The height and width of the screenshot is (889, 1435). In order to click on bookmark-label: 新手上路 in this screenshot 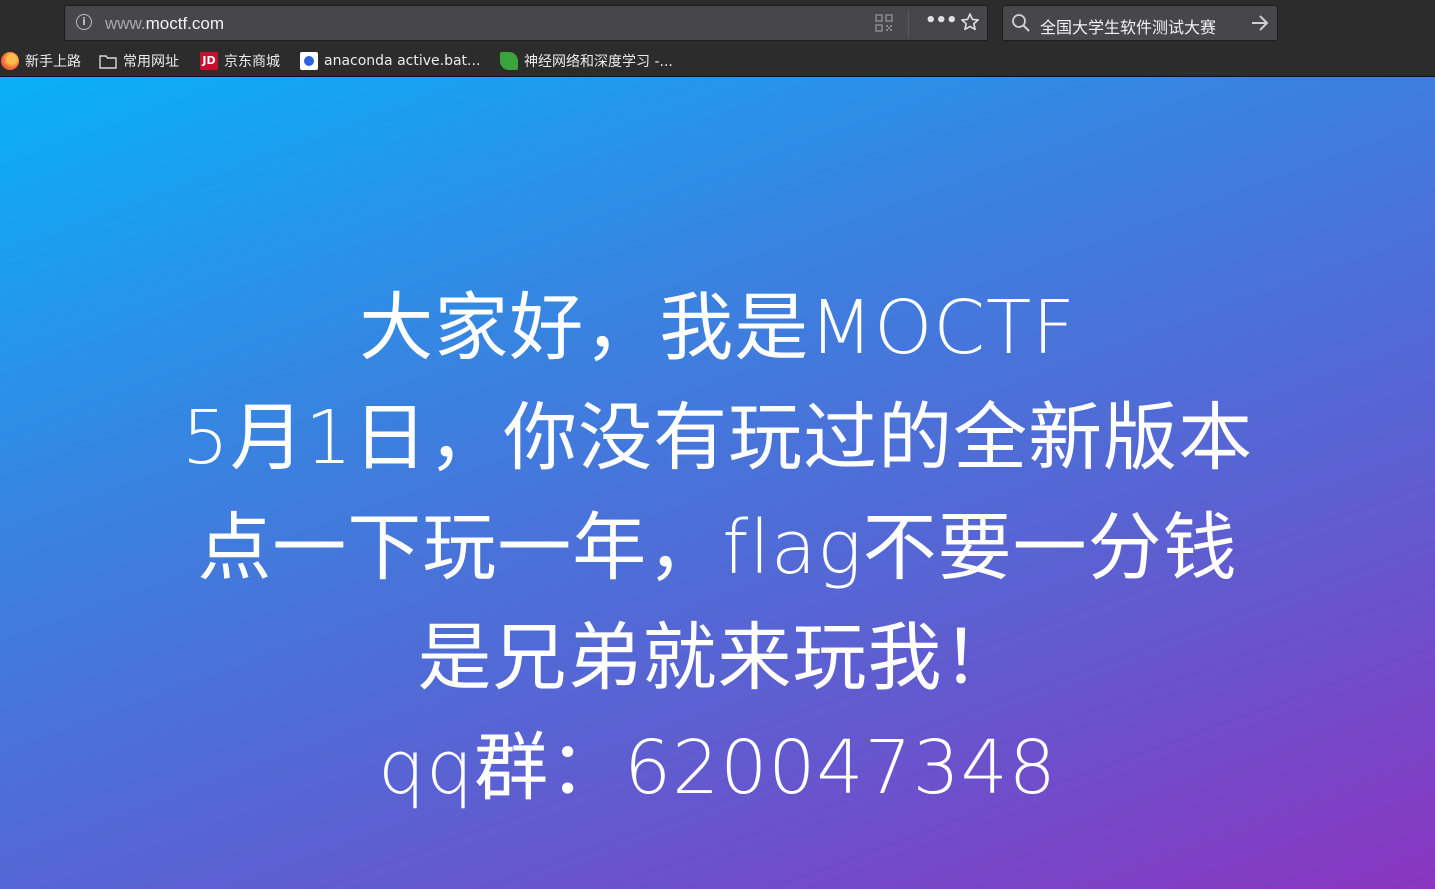, I will do `click(53, 62)`.